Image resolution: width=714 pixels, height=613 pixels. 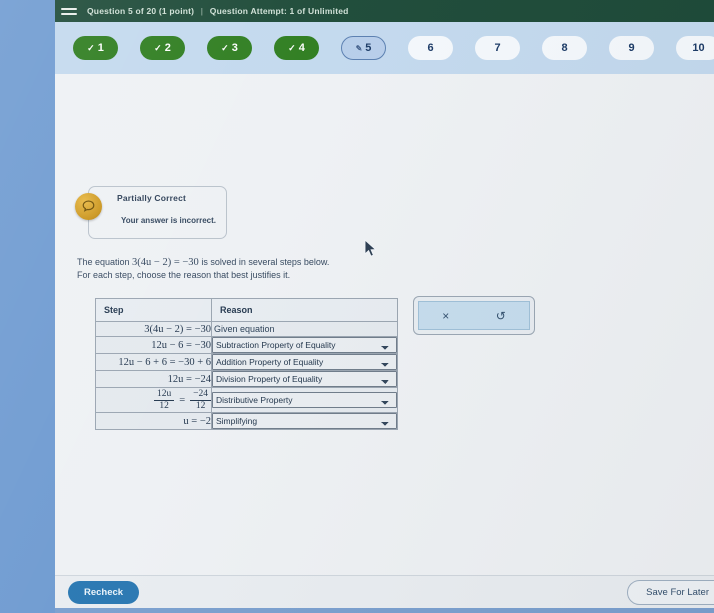 What do you see at coordinates (445, 316) in the screenshot?
I see `clear-icon: ×` at bounding box center [445, 316].